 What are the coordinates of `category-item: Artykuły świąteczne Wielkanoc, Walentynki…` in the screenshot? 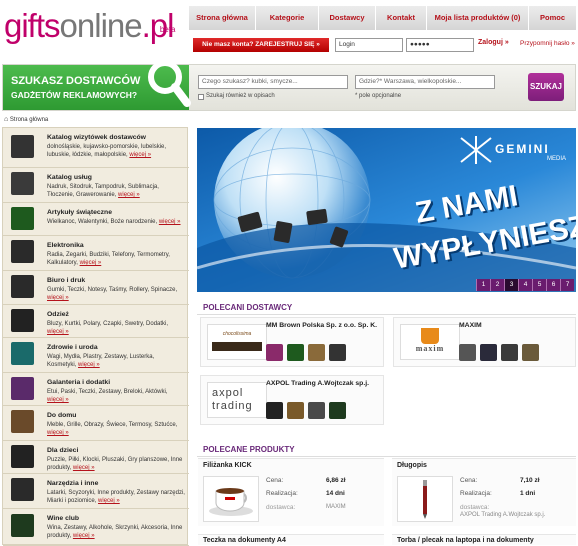 It's located at (96, 219).